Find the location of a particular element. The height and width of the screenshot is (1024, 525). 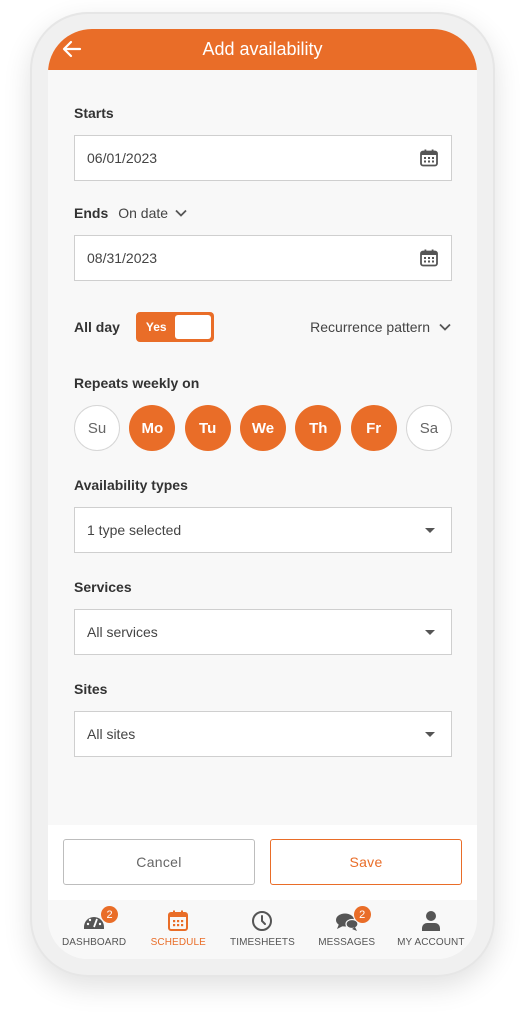

tab-label: MY ACCOUNT is located at coordinates (431, 942).